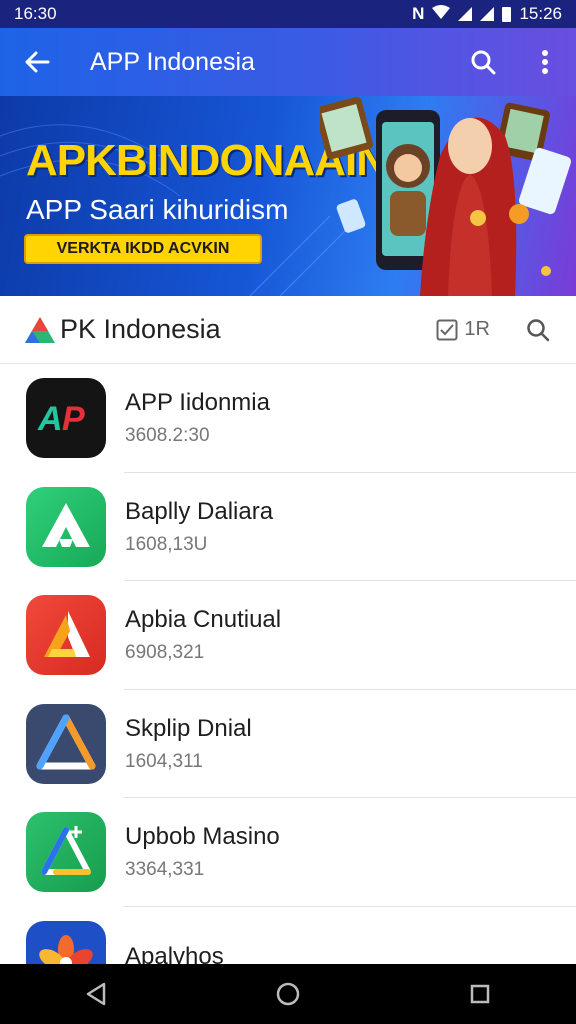  I want to click on list-item: Apalyhos, so click(288, 935).